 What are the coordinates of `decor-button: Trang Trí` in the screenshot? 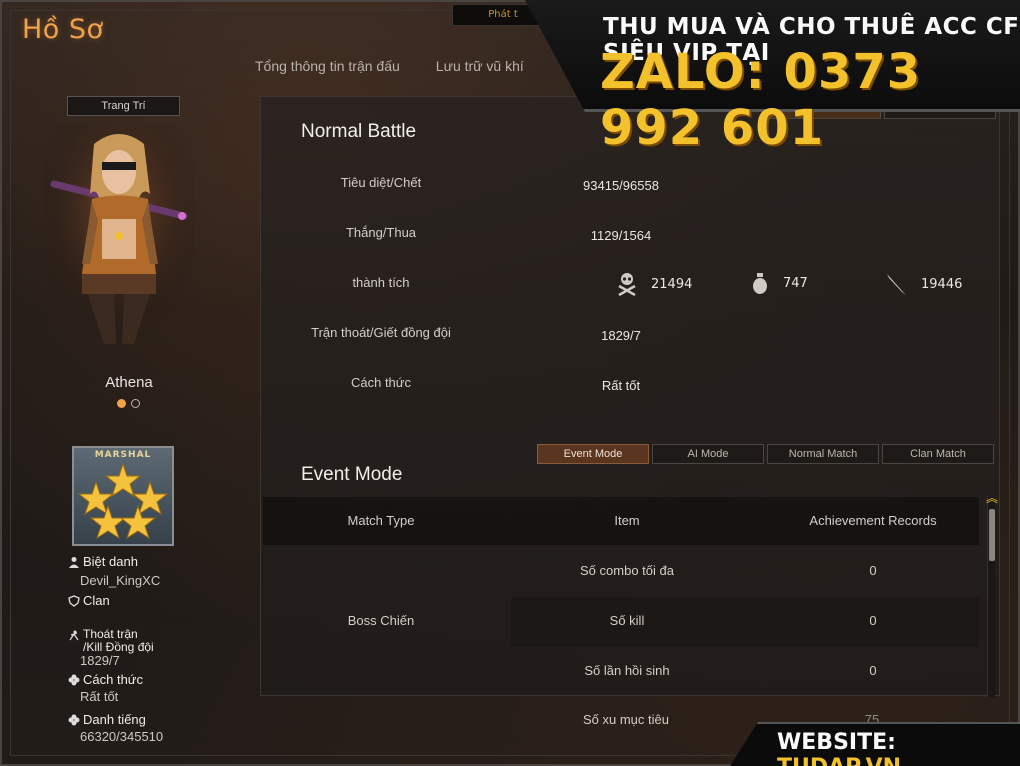 It's located at (123, 106).